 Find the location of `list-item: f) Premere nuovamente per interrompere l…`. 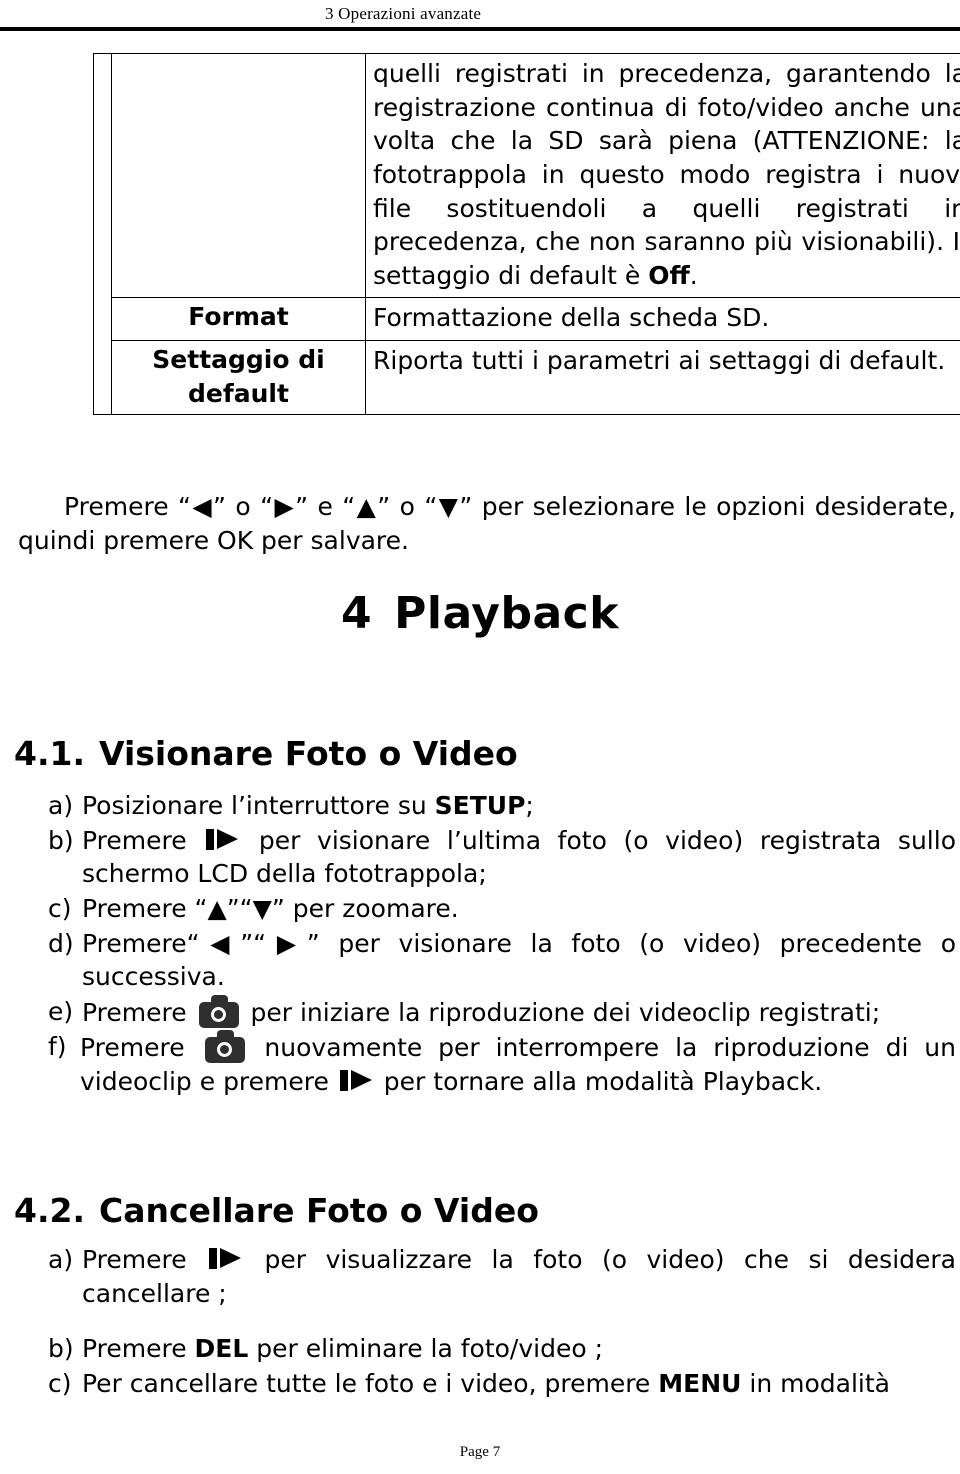

list-item: f) Premere nuovamente per interrompere l… is located at coordinates (502, 1064).